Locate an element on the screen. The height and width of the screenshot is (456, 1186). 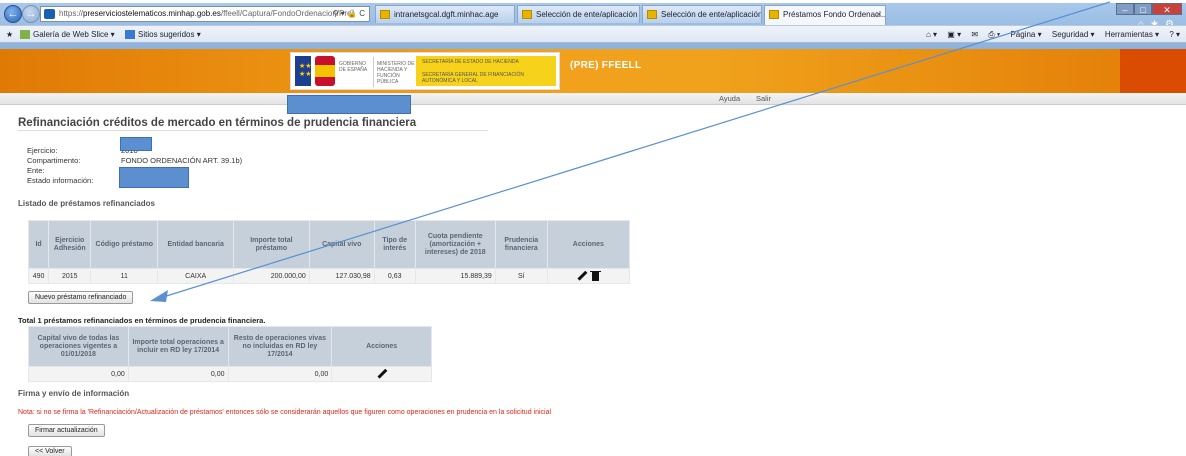
print-icon: ⎙ ▾ is located at coordinates (994, 34).